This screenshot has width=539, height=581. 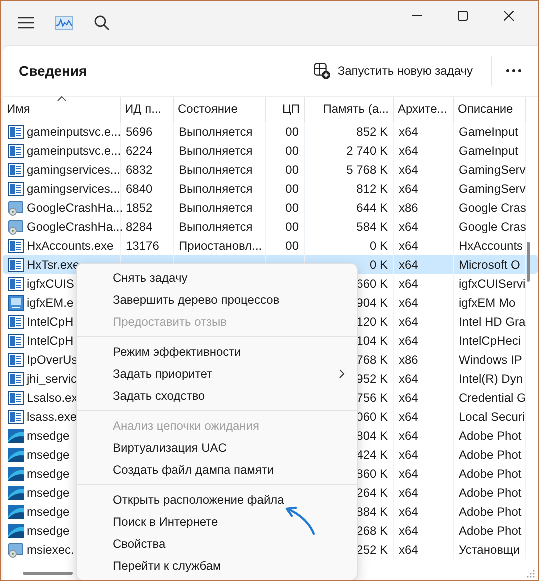 I want to click on table-row: gameinputsvc.e... 6224 Выполняется 00 2 740 K x64 GameInput, so click(x=270, y=150).